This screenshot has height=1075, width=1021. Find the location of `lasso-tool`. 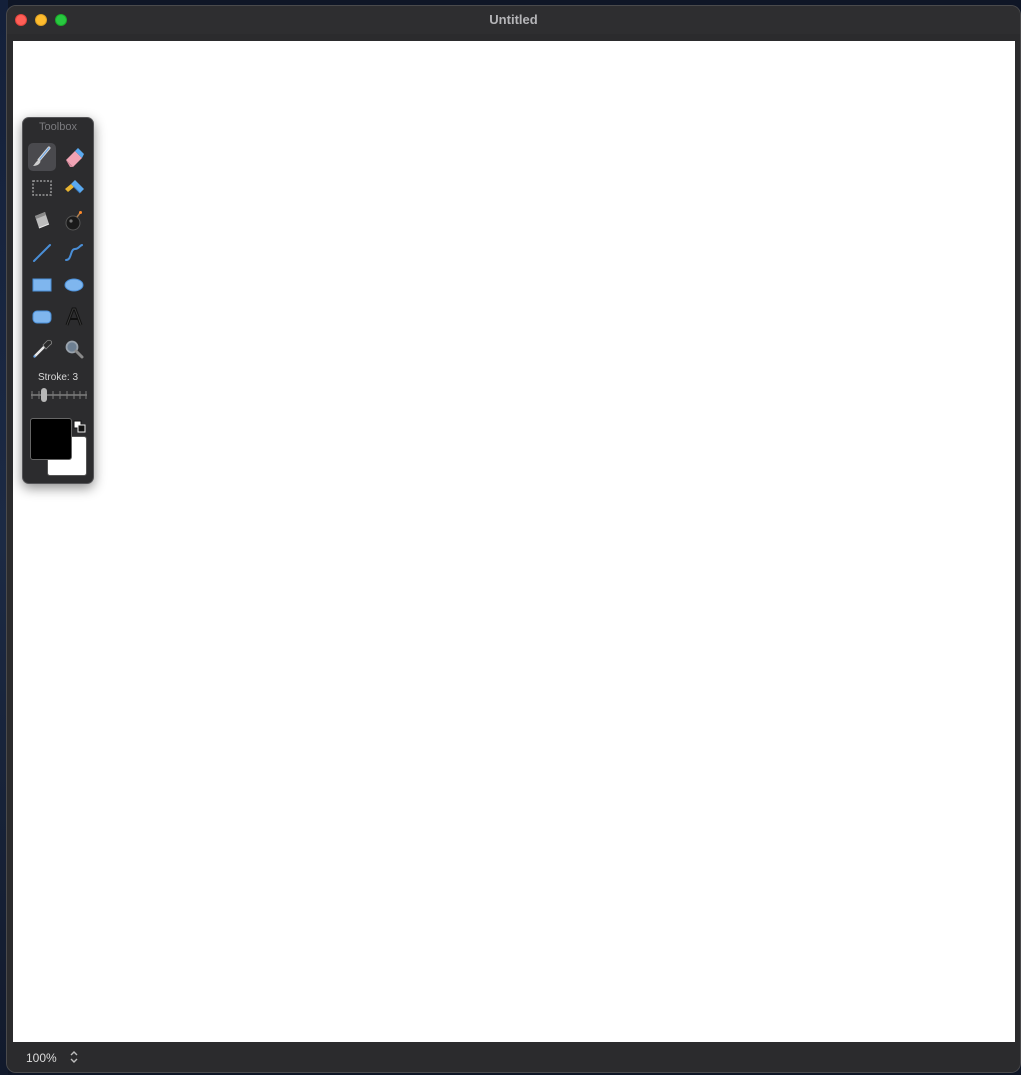

lasso-tool is located at coordinates (74, 188).